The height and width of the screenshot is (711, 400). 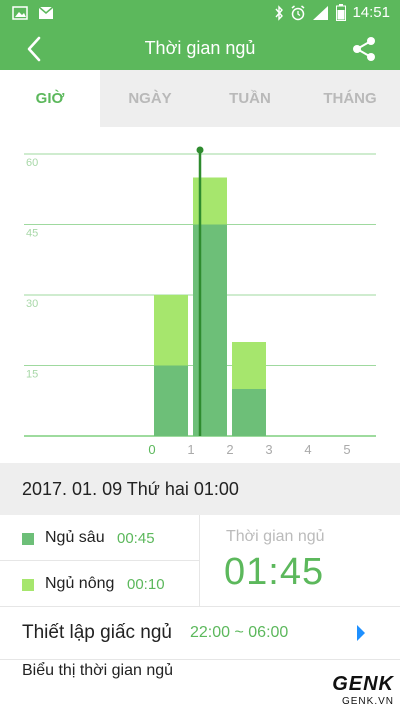 I want to click on page-title: Thời gian ngủ, so click(x=200, y=48).